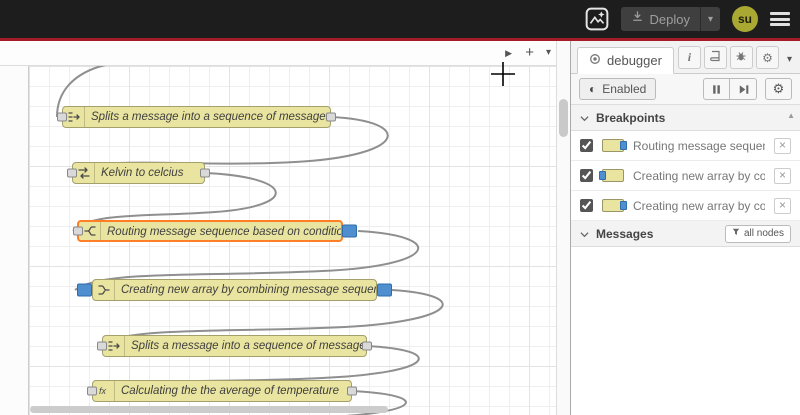  Describe the element at coordinates (685, 118) in the screenshot. I see `breakpoints-section-header: Breakpoints ▲` at that location.